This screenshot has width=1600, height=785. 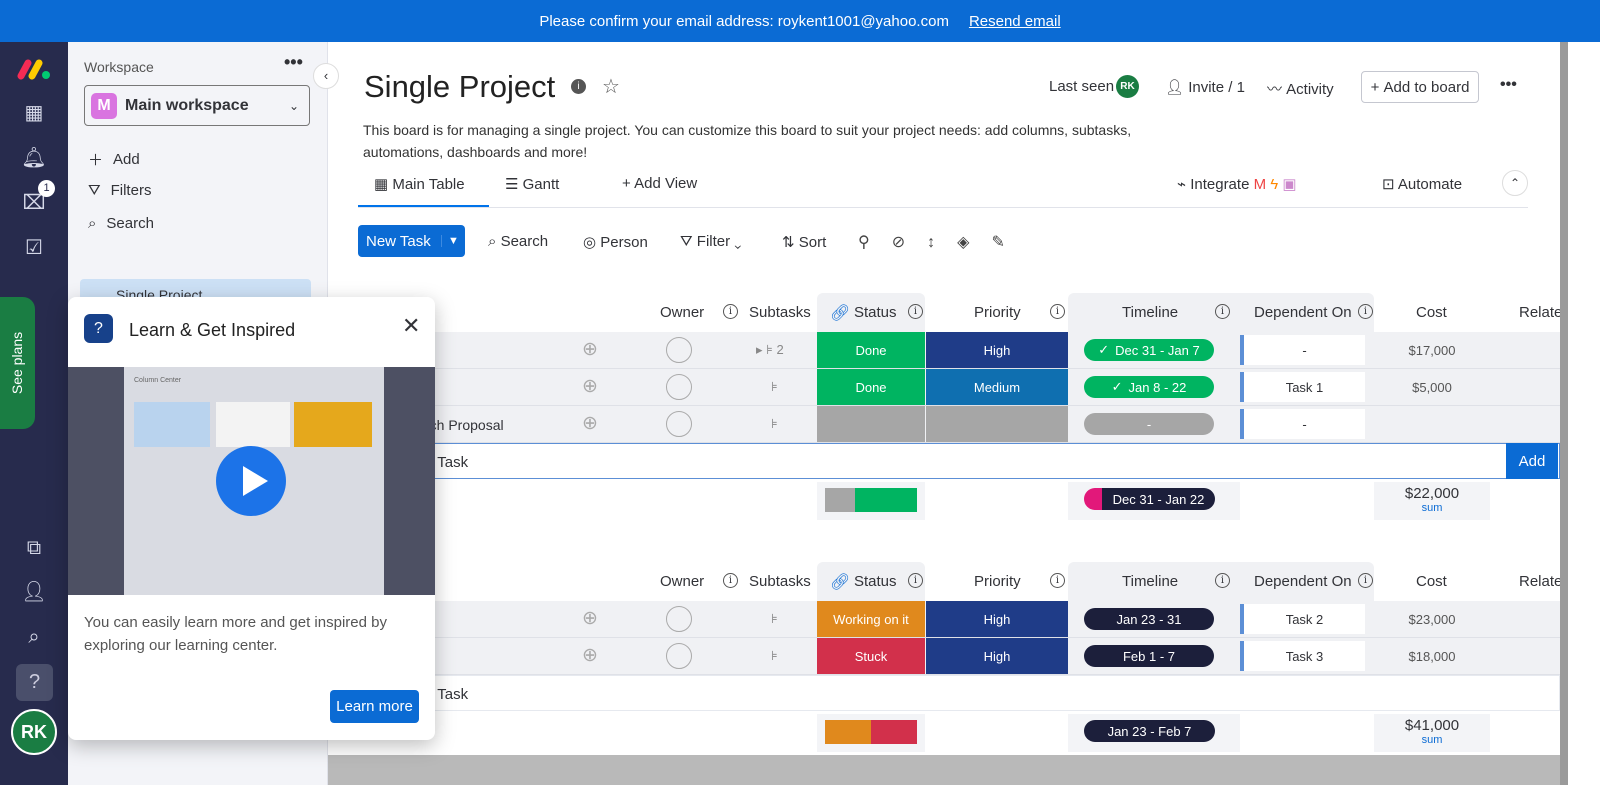 What do you see at coordinates (804, 242) in the screenshot?
I see `sort-button: ⇅ Sort` at bounding box center [804, 242].